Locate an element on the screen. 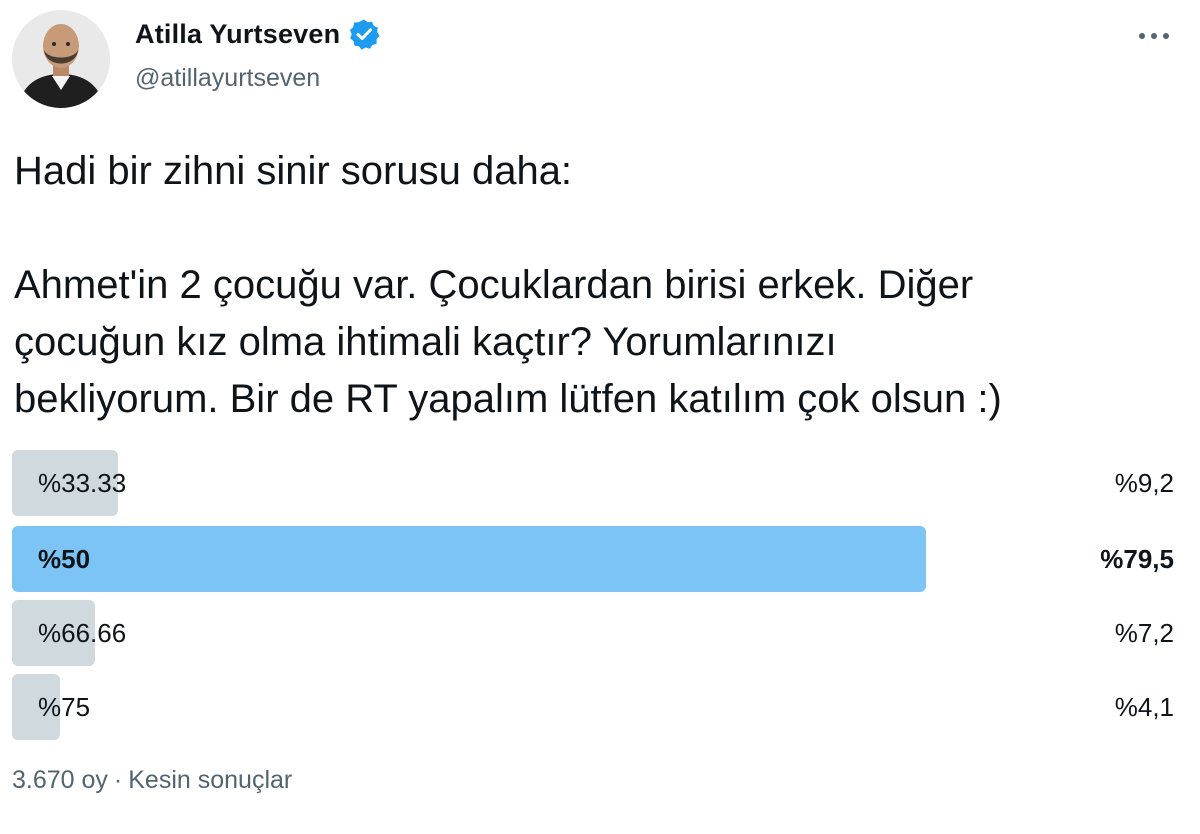 The image size is (1200, 834). poll-option: %66.66 %7,2 is located at coordinates (599, 633).